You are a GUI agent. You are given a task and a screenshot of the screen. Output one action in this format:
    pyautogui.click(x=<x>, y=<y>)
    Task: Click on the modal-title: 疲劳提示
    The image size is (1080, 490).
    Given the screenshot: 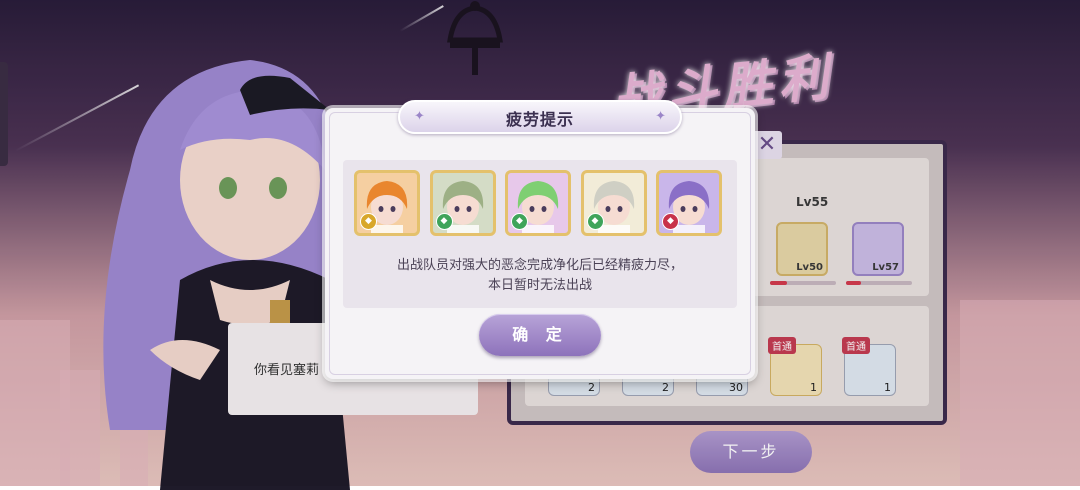 What is the action you would take?
    pyautogui.click(x=539, y=119)
    